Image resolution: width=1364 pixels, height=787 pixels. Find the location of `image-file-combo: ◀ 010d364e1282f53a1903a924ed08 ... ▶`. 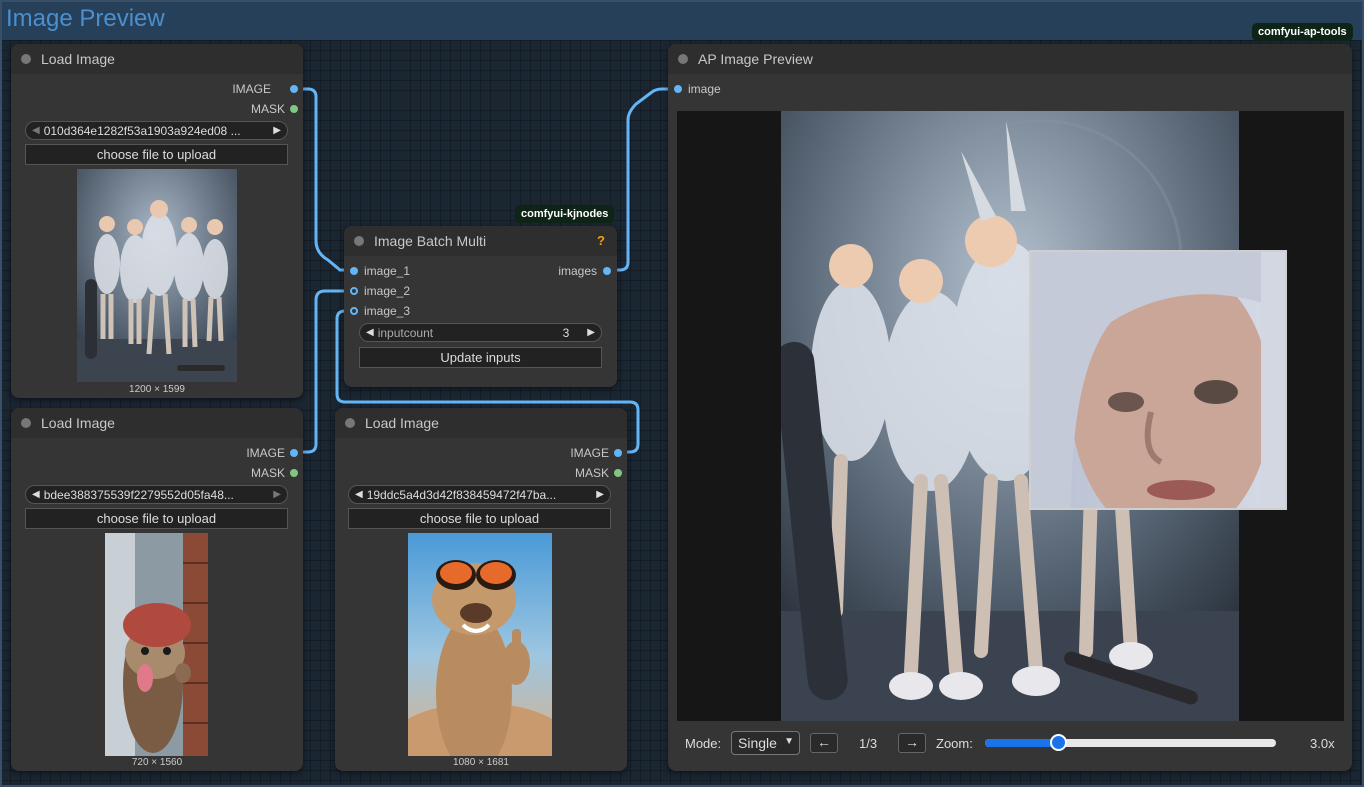

image-file-combo: ◀ 010d364e1282f53a1903a924ed08 ... ▶ is located at coordinates (156, 130).